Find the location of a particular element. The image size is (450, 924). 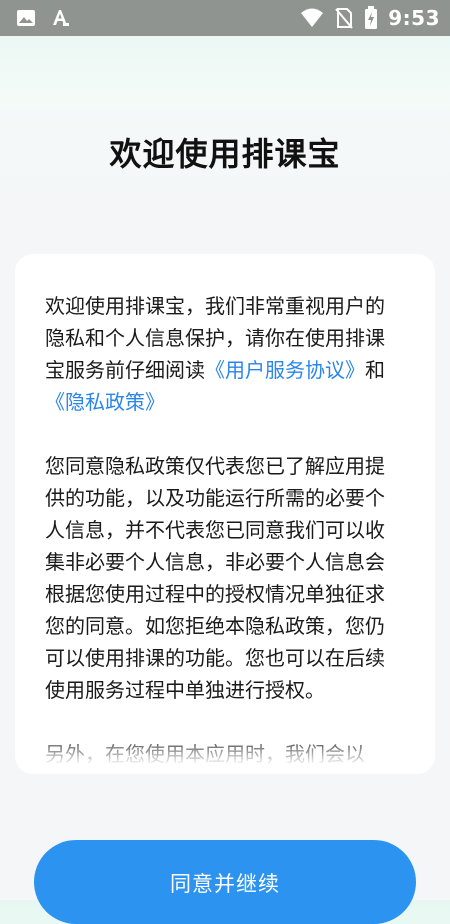

image-icon is located at coordinates (26, 18).